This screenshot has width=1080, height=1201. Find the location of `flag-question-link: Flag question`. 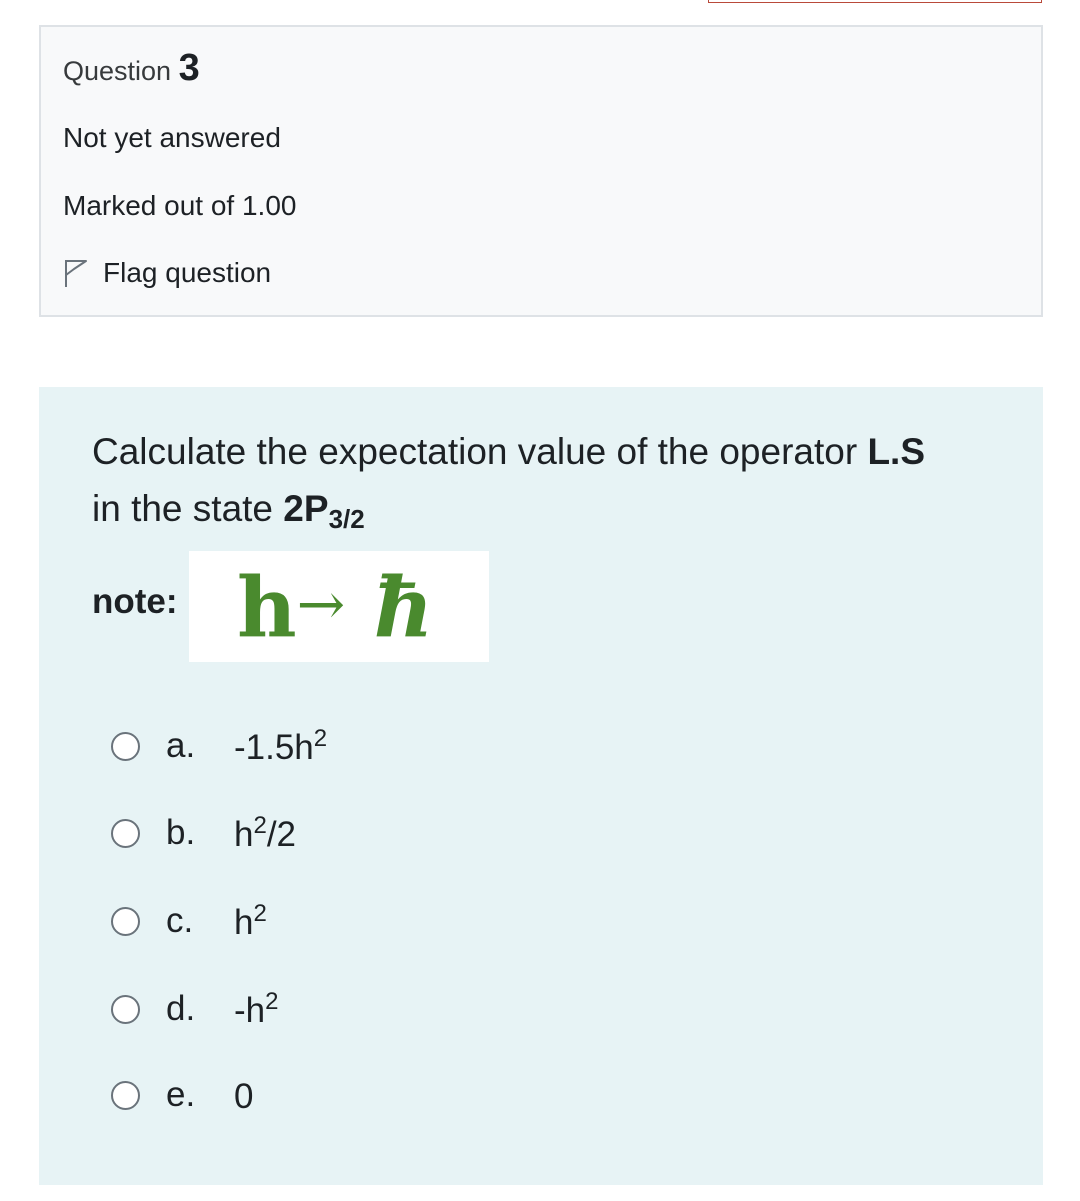

flag-question-link: Flag question is located at coordinates (167, 273).